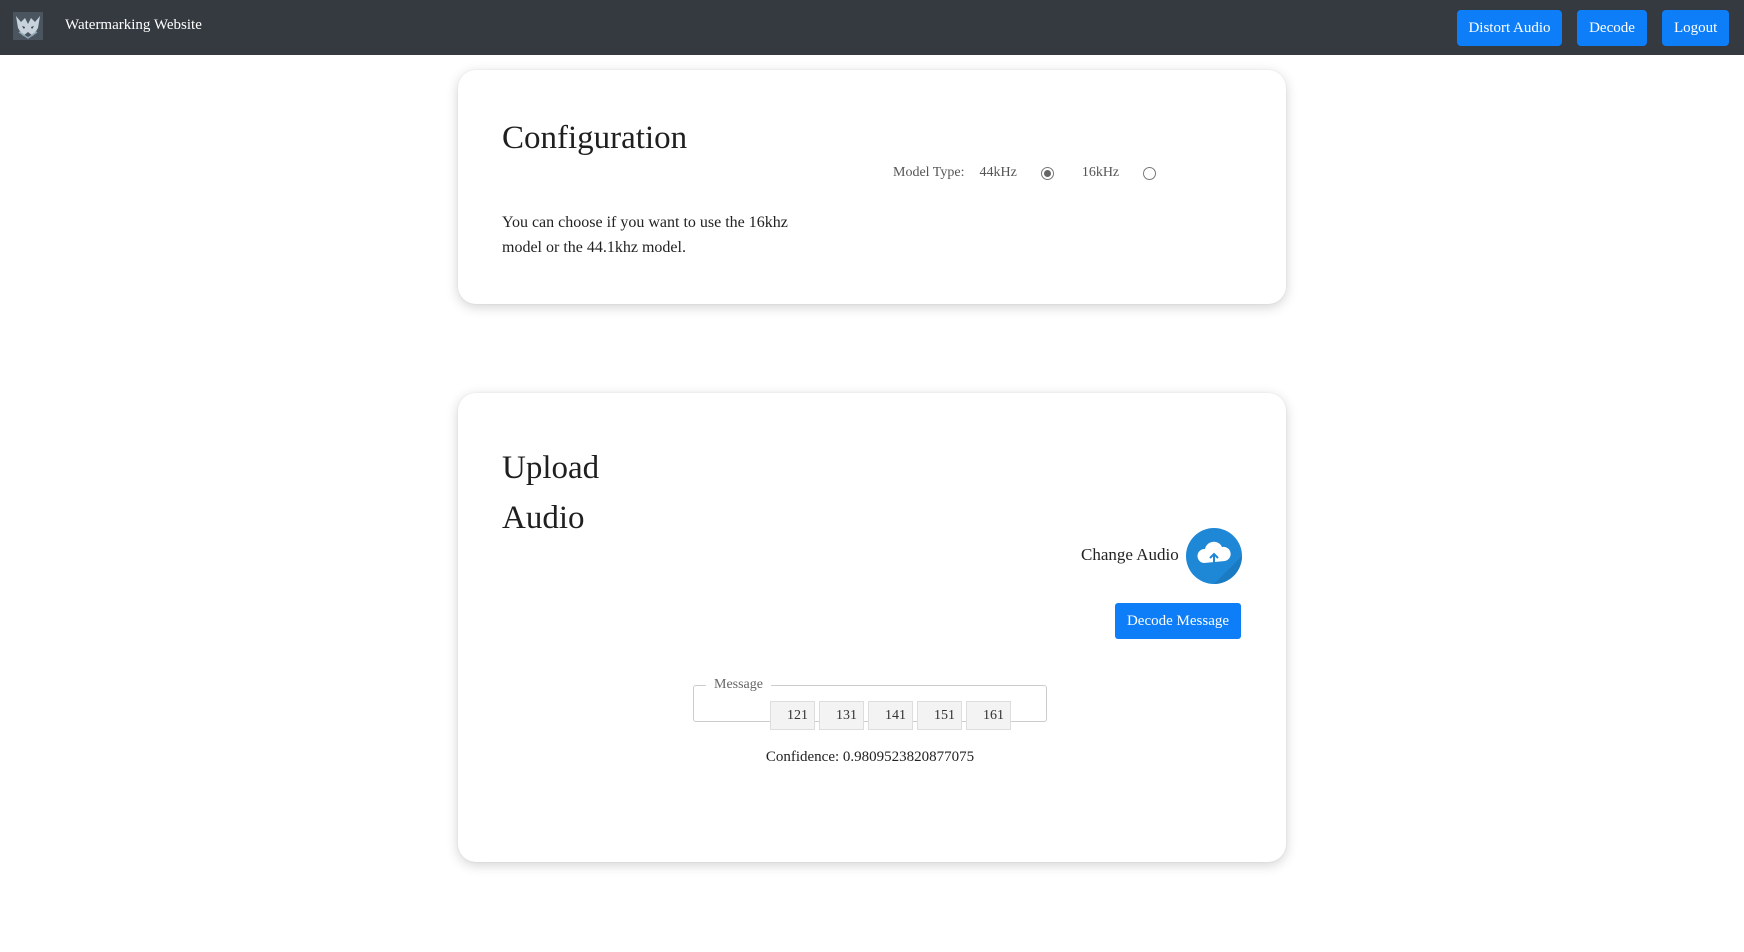 This screenshot has height=952, width=1744. What do you see at coordinates (738, 684) in the screenshot?
I see `message-legend: Message` at bounding box center [738, 684].